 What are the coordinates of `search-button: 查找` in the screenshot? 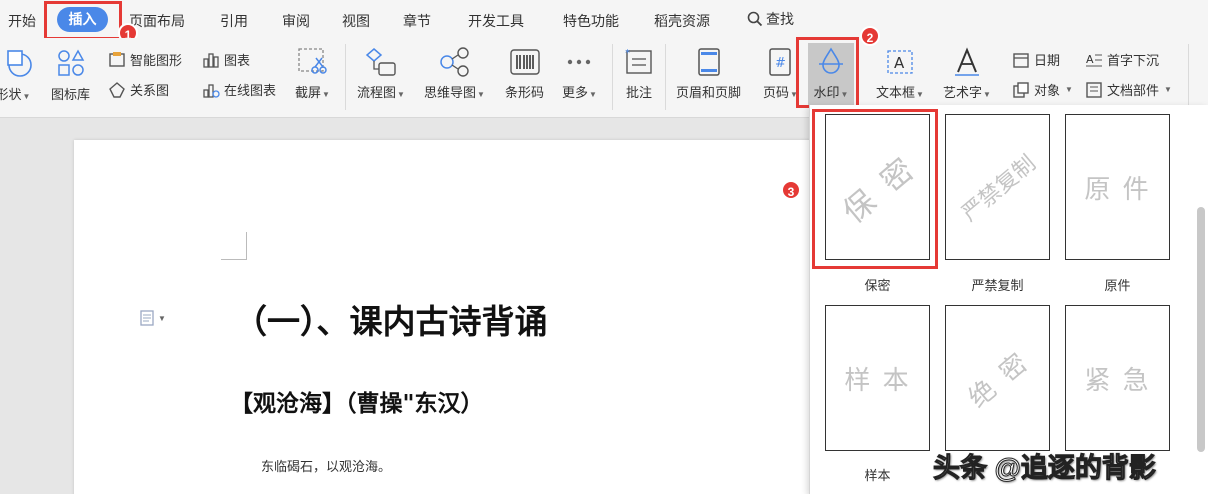 It's located at (770, 19).